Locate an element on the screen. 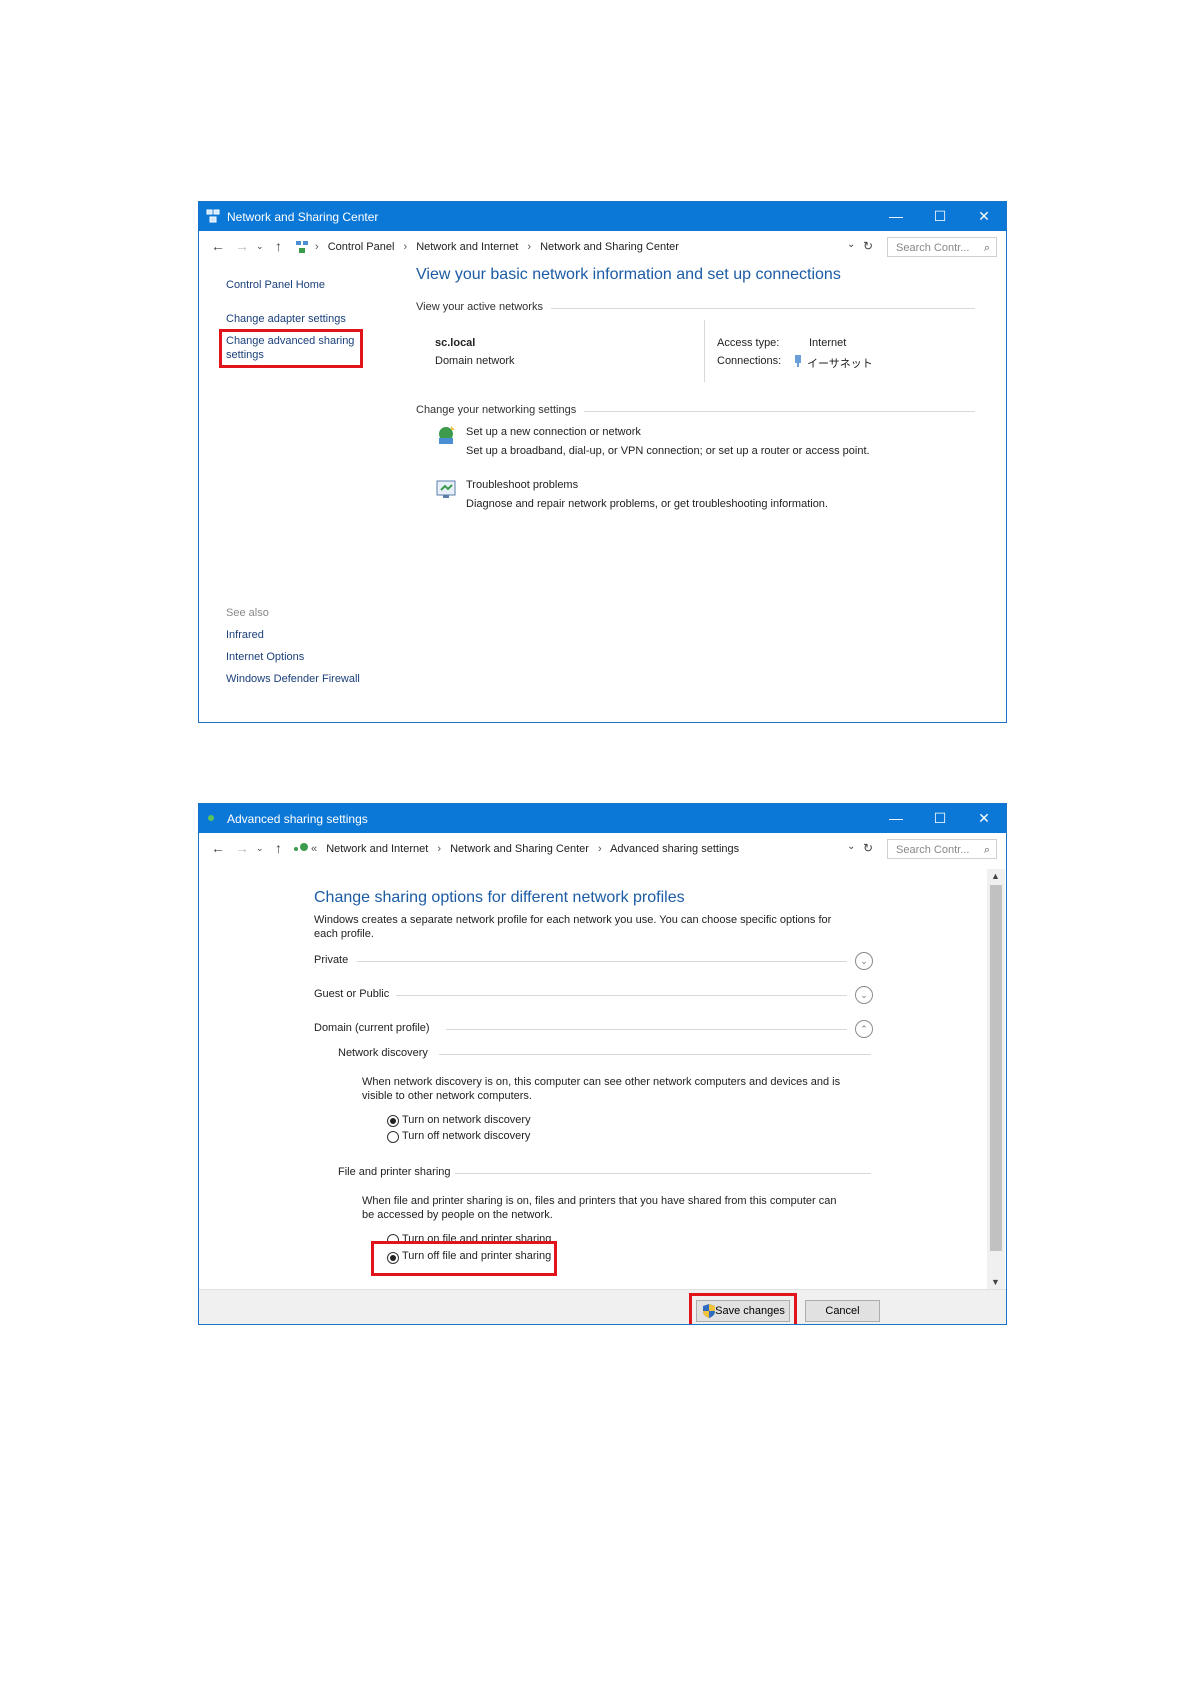  change-adapter-settings-link: Change adapter settings is located at coordinates (286, 319).